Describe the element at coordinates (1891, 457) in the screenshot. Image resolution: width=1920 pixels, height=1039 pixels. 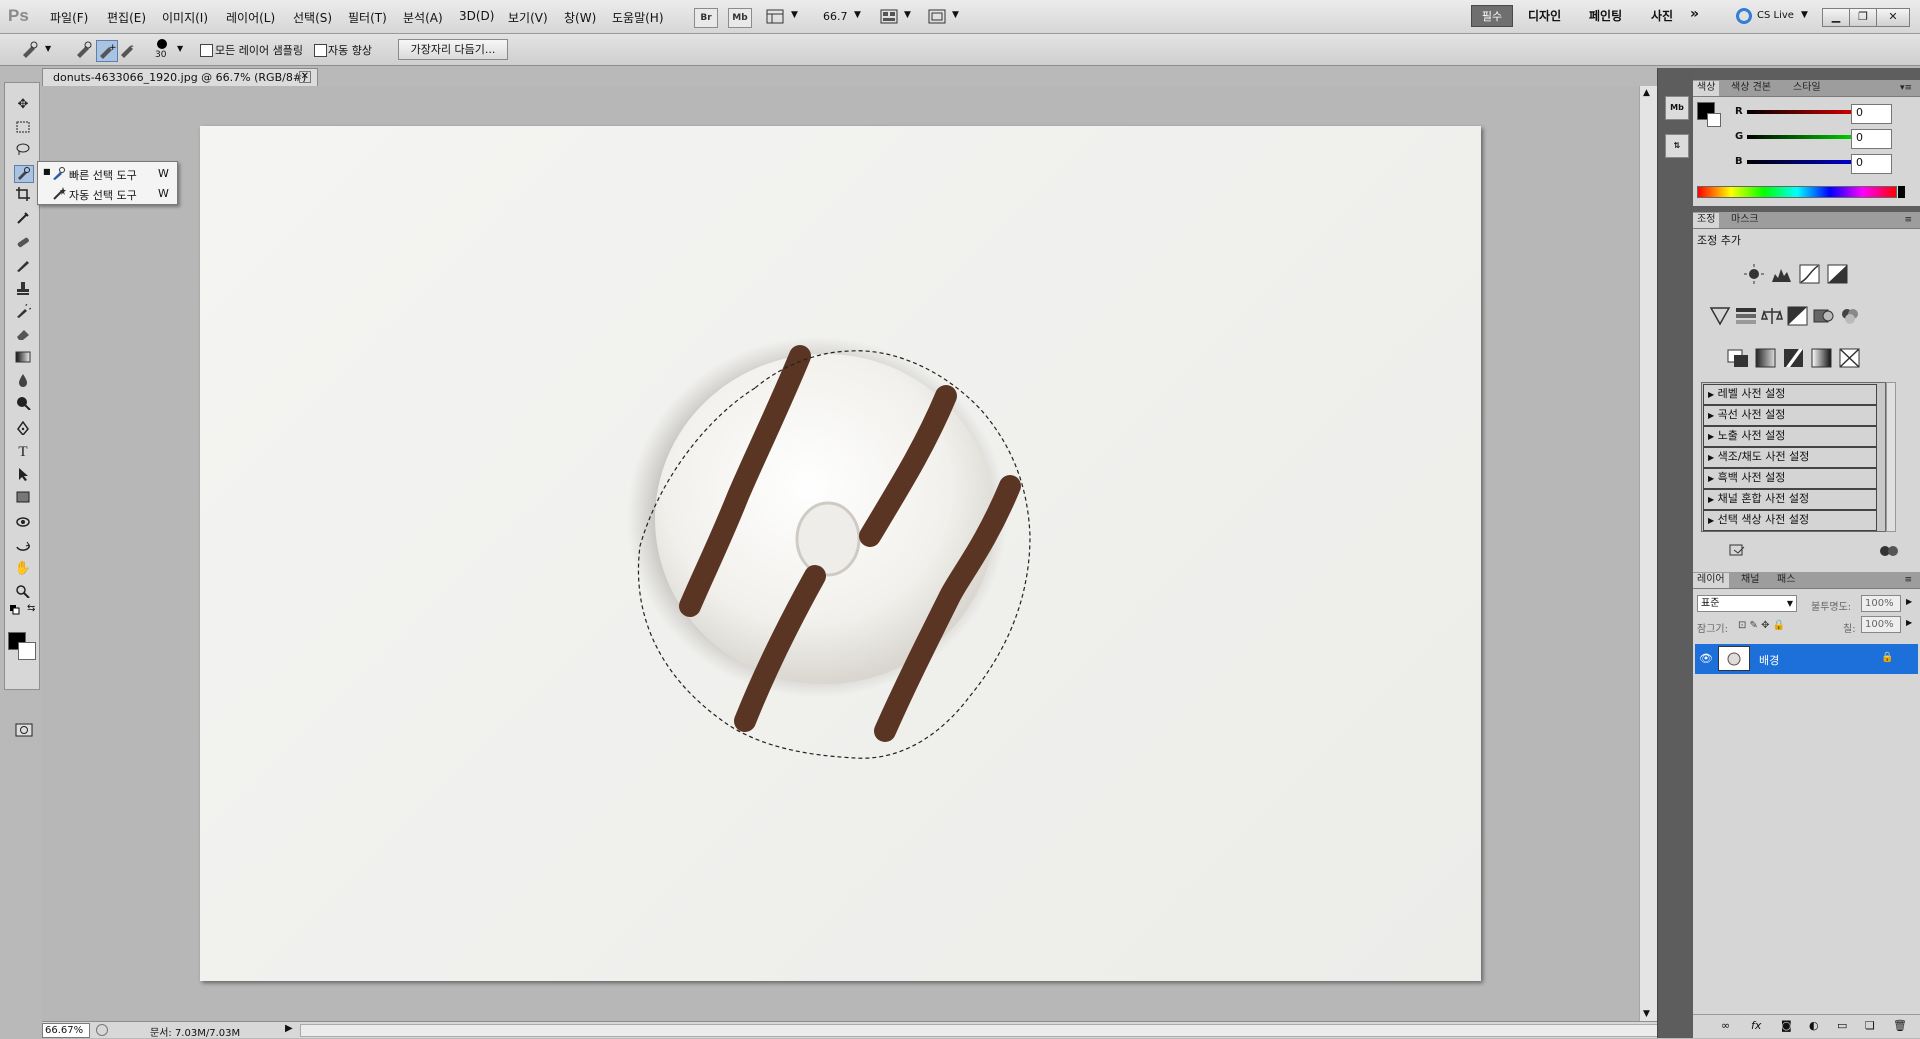
I see `preset-scrollbar` at that location.